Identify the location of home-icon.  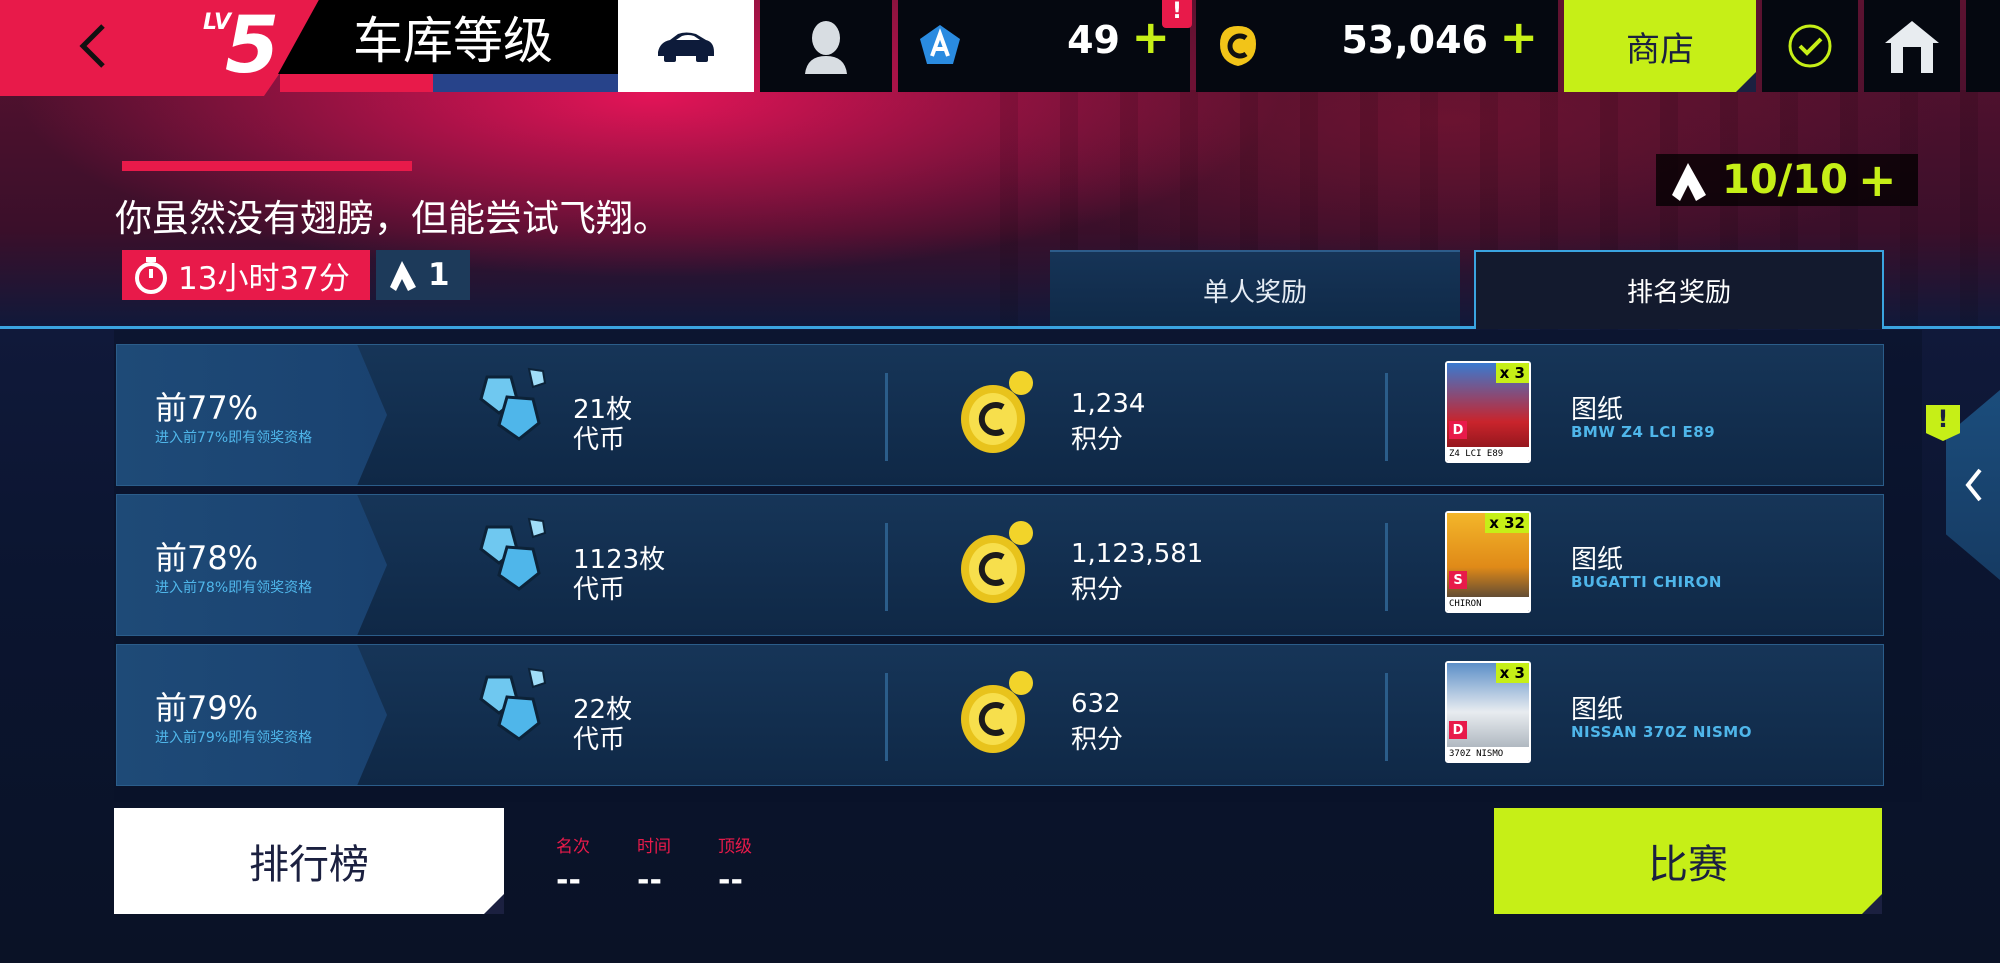
(1912, 47).